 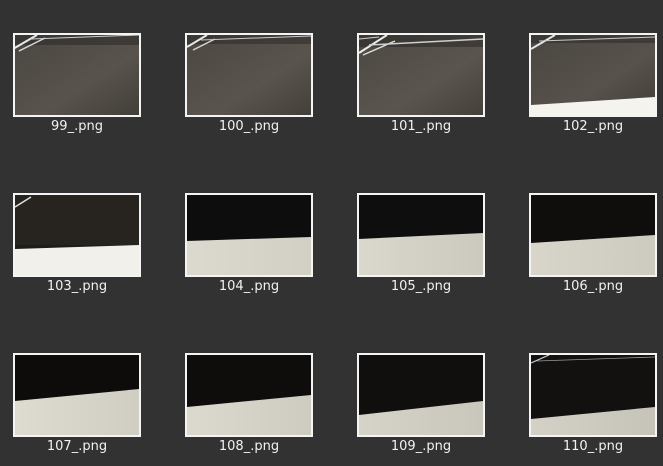 I want to click on file-item: 108_.png, so click(x=249, y=403).